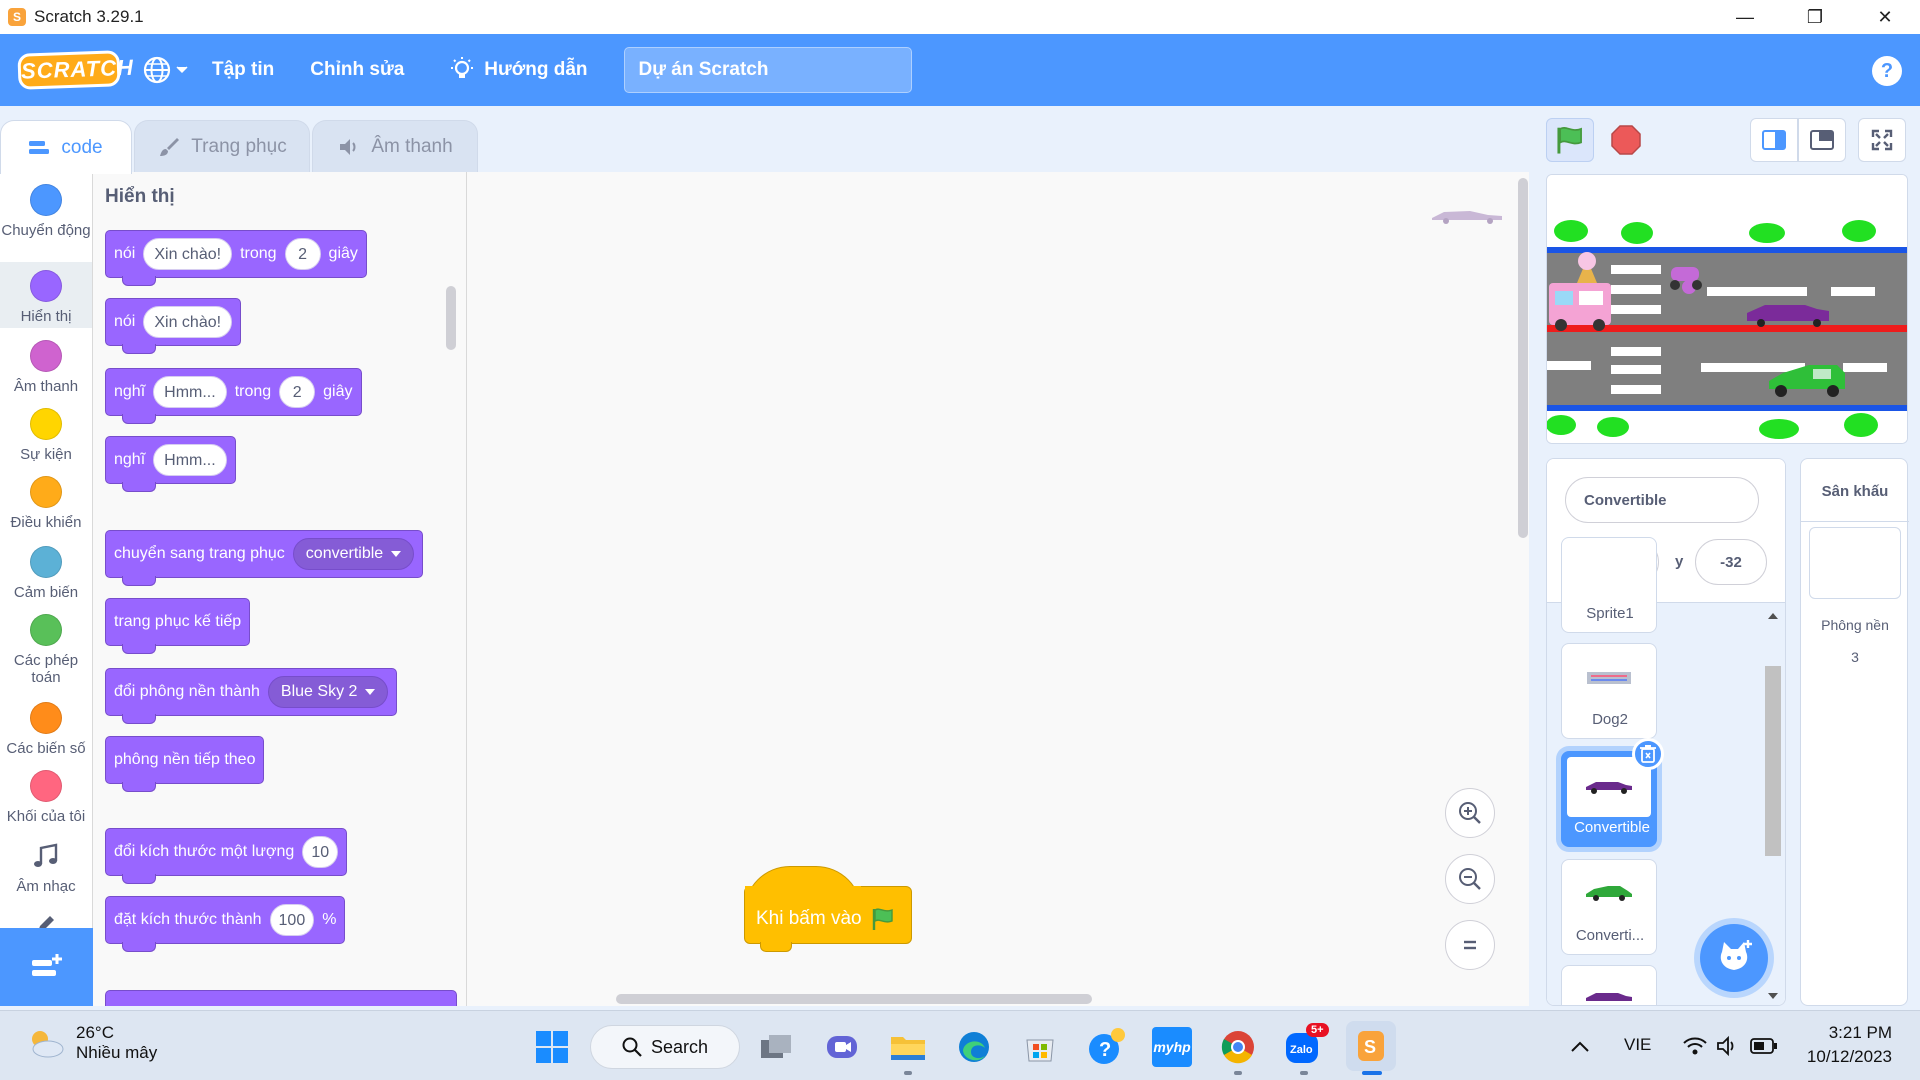 The width and height of the screenshot is (1920, 1080). What do you see at coordinates (243, 70) in the screenshot?
I see `file-menu: Tập tin` at bounding box center [243, 70].